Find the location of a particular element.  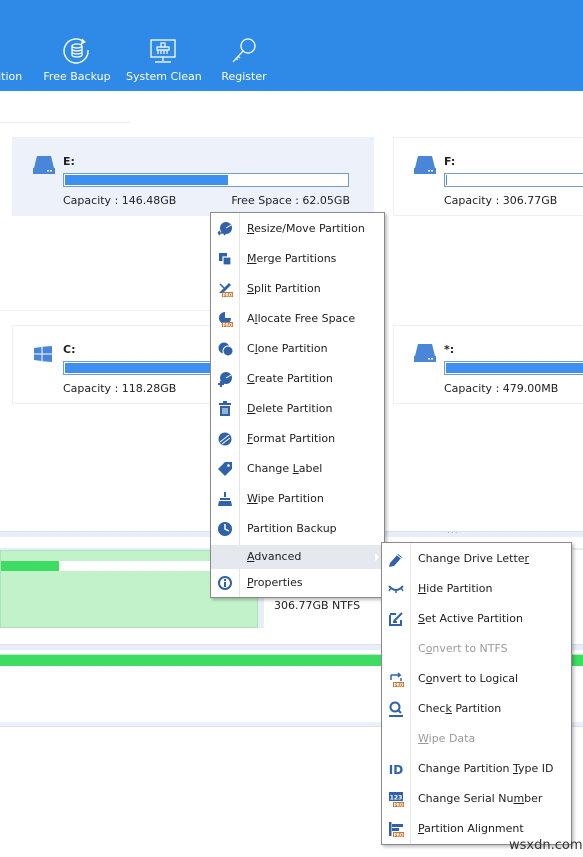

menu-item-delete-partition: Delete Partition is located at coordinates (297, 409).